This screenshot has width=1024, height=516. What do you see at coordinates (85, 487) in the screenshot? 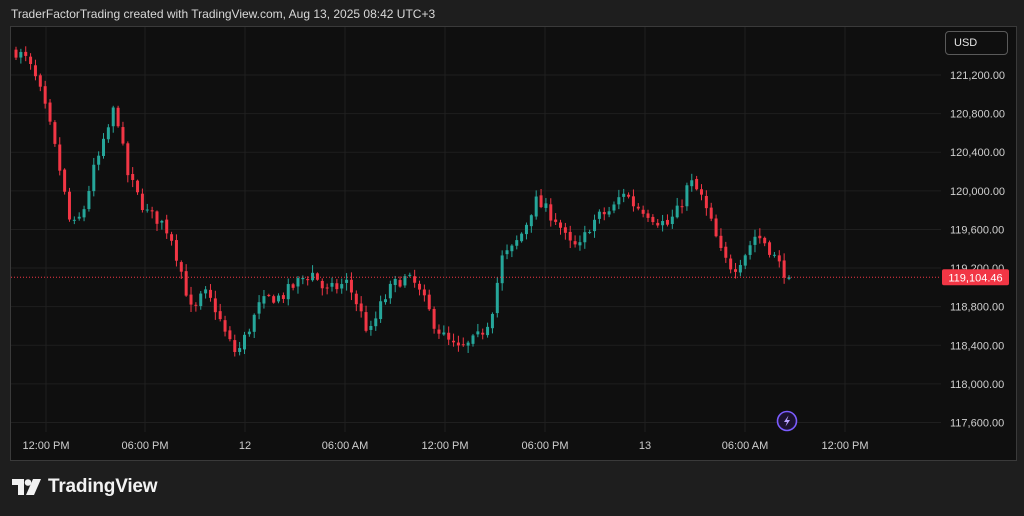
I see `tradingview-branding: TradingView` at bounding box center [85, 487].